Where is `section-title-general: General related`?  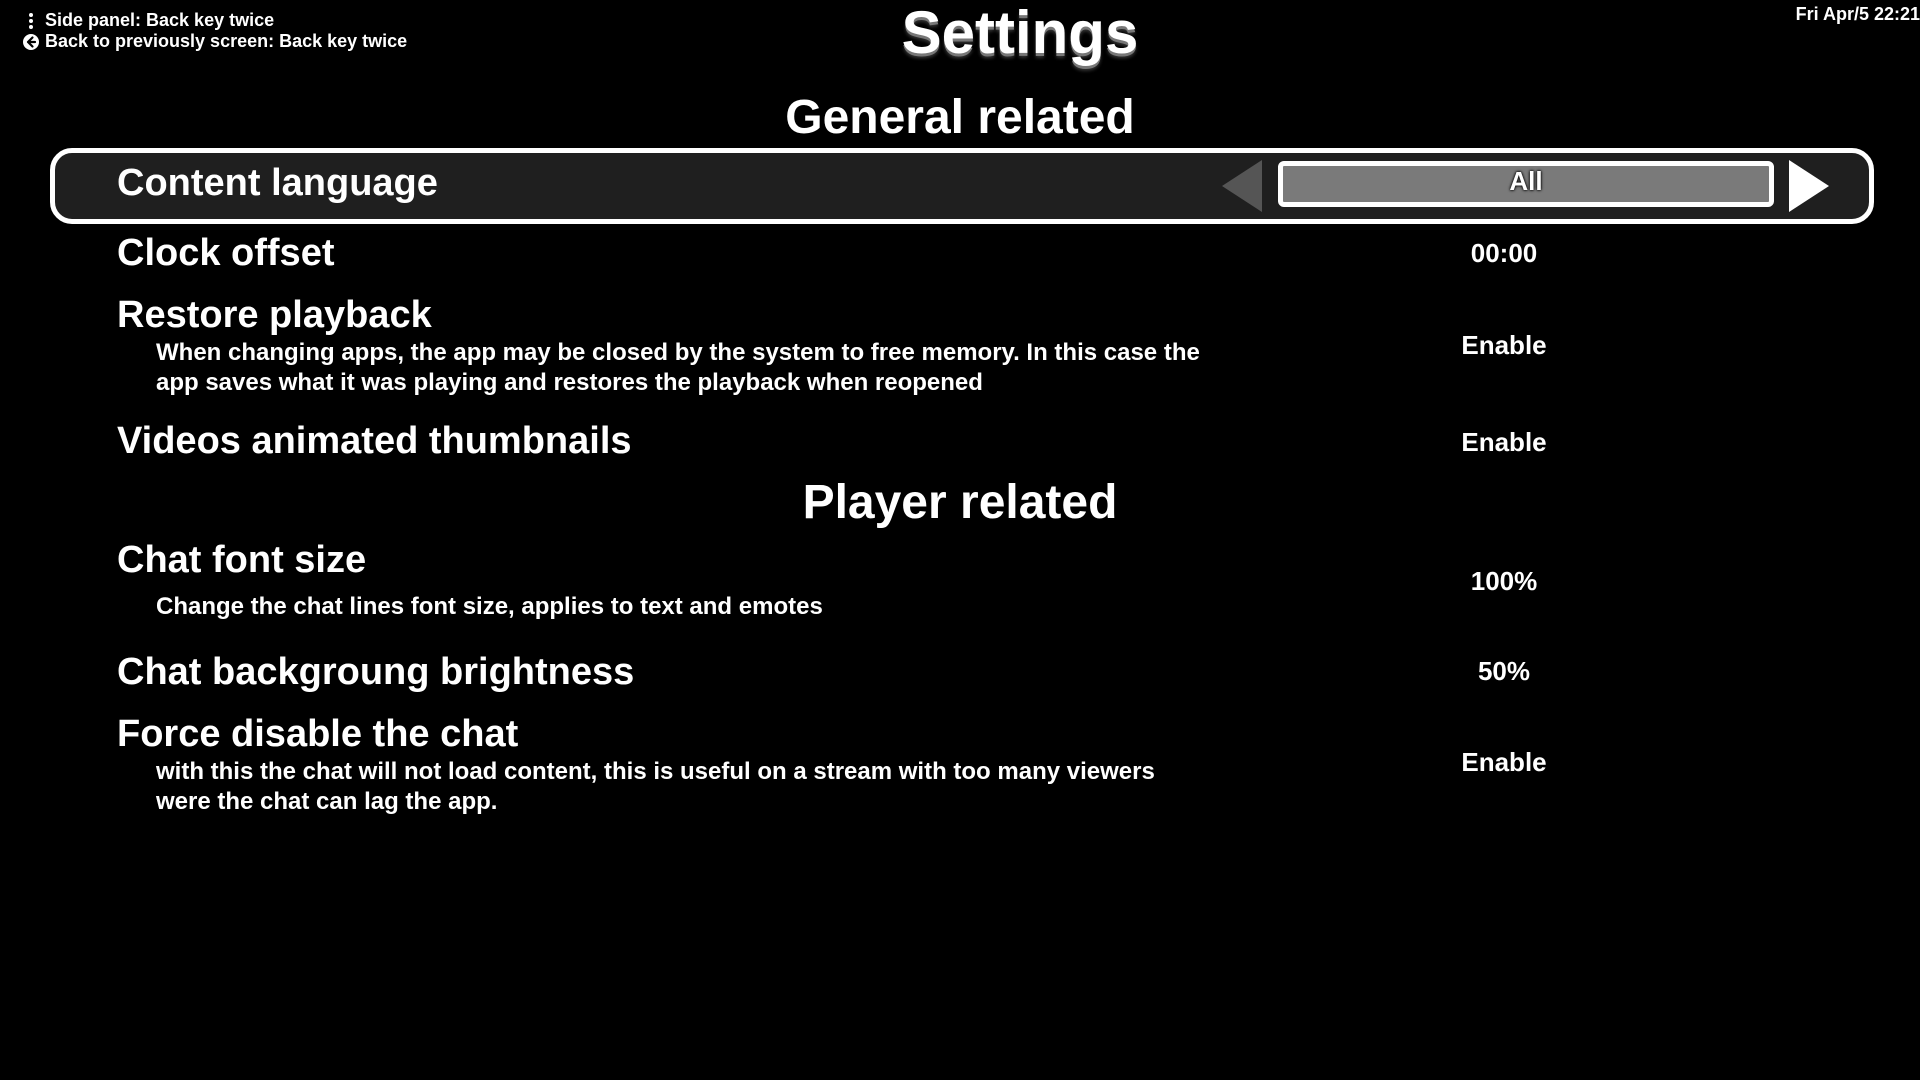 section-title-general: General related is located at coordinates (960, 117).